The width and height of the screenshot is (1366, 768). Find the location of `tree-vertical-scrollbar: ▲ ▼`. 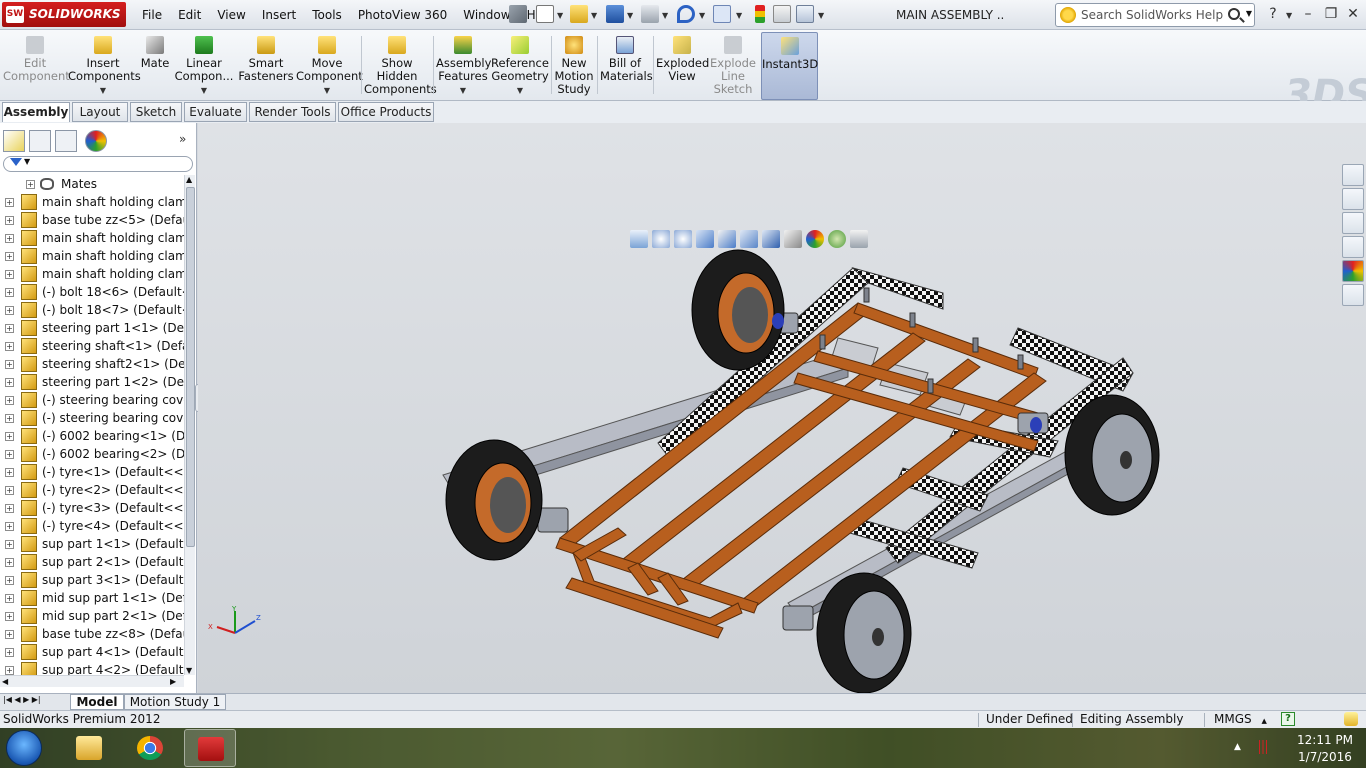

tree-vertical-scrollbar: ▲ ▼ is located at coordinates (189, 425).